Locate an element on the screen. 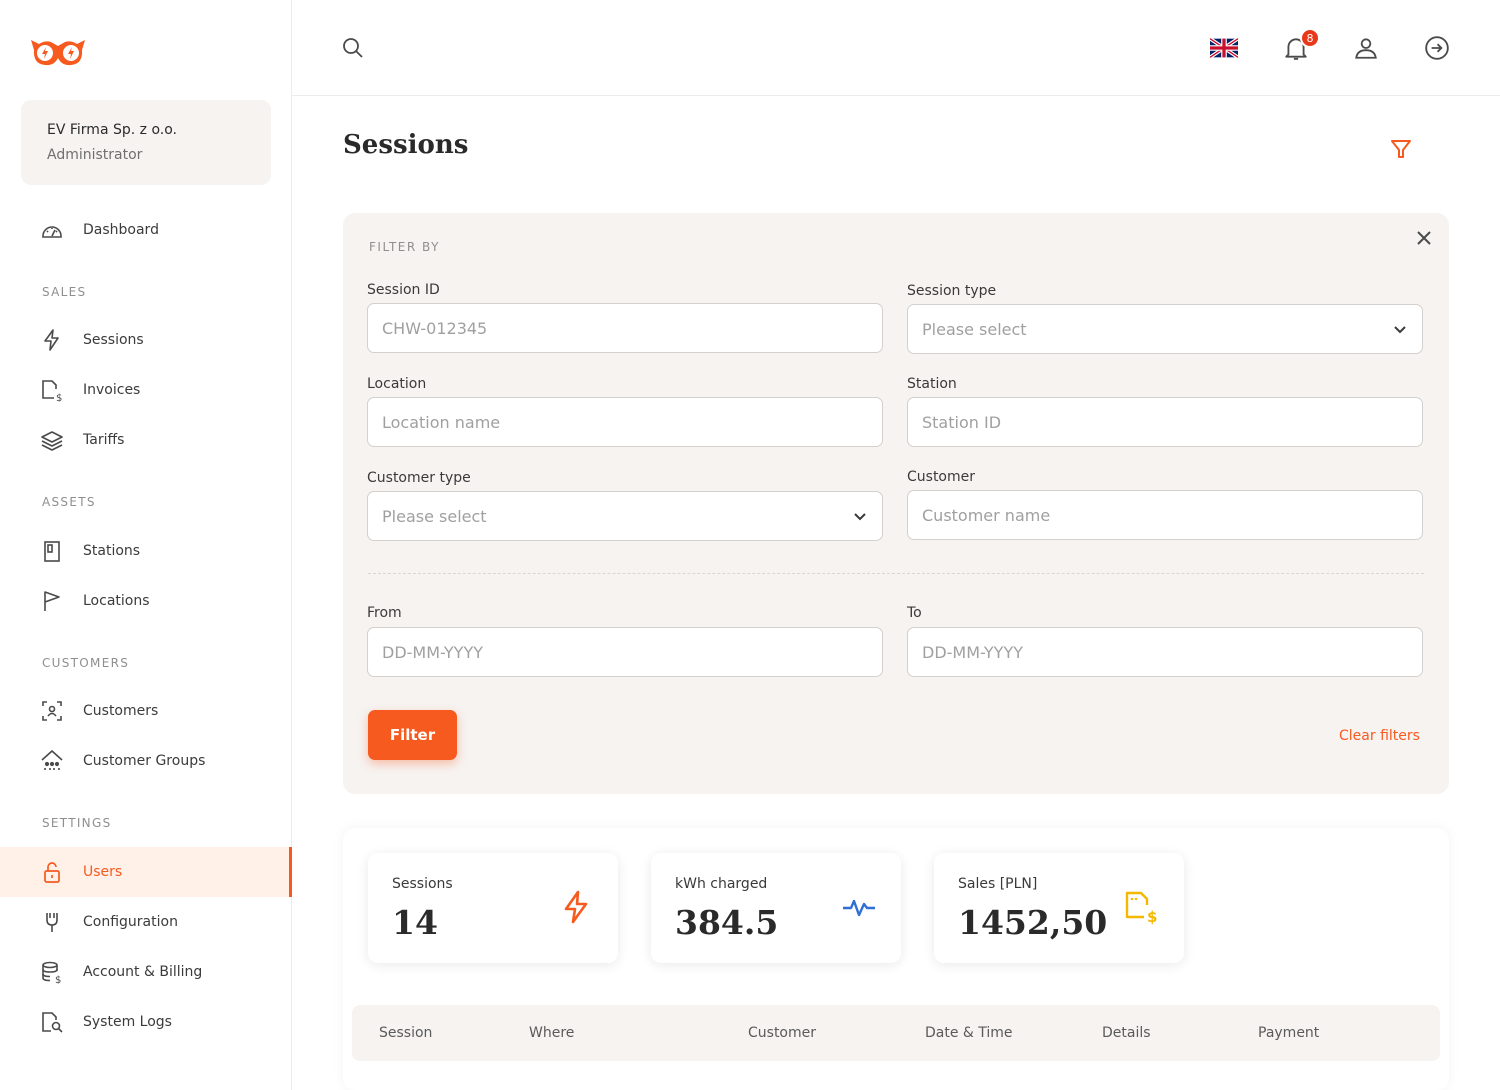 This screenshot has height=1090, width=1500. notifications-button: 8 is located at coordinates (1301, 45).